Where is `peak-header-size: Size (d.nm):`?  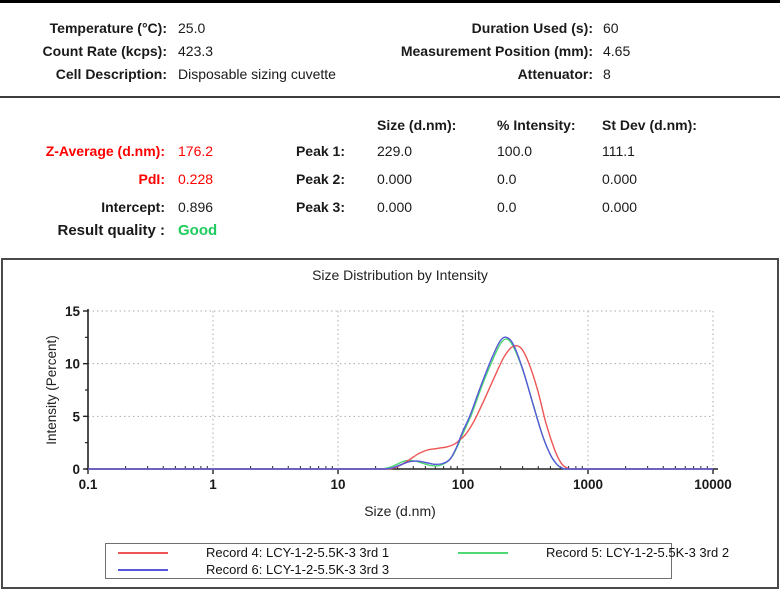 peak-header-size: Size (d.nm): is located at coordinates (417, 125).